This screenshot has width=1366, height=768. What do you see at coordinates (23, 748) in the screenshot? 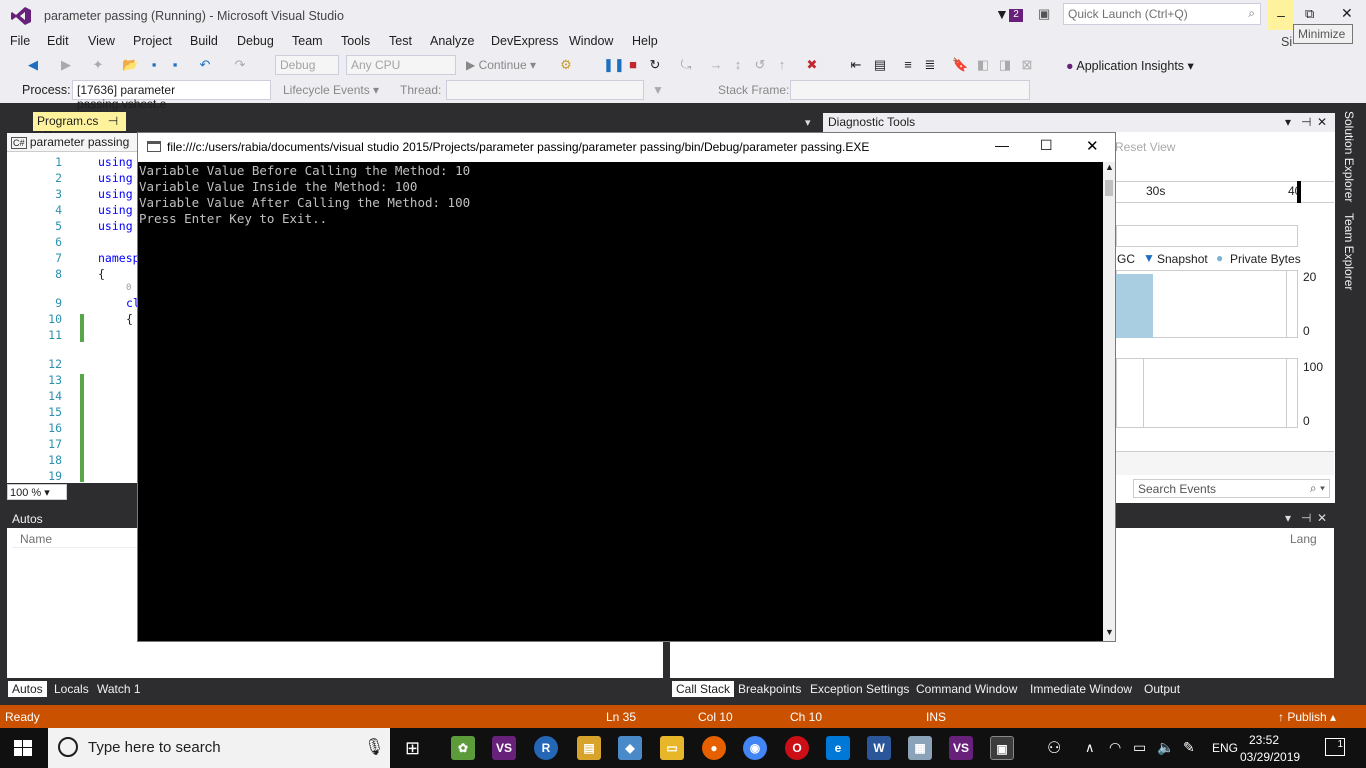
I see `windows-start-icon` at bounding box center [23, 748].